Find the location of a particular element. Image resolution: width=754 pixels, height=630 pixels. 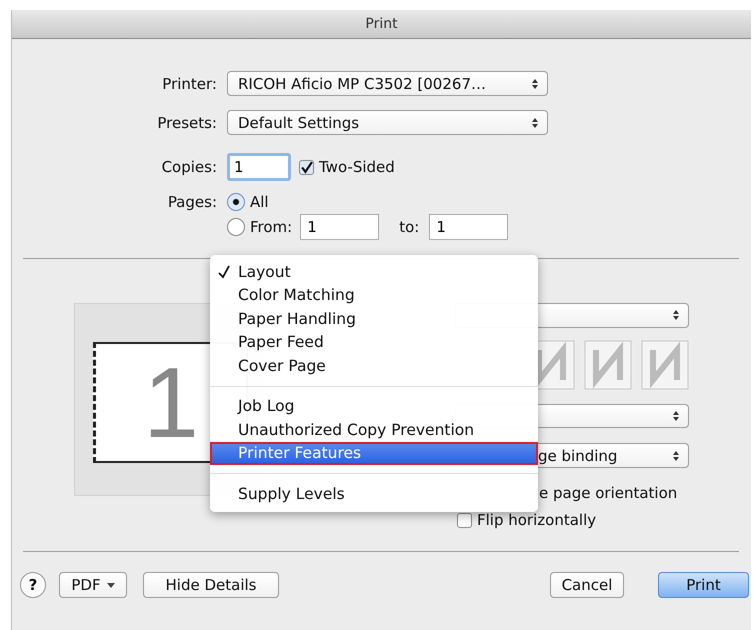

flip-checkbox is located at coordinates (464, 520).